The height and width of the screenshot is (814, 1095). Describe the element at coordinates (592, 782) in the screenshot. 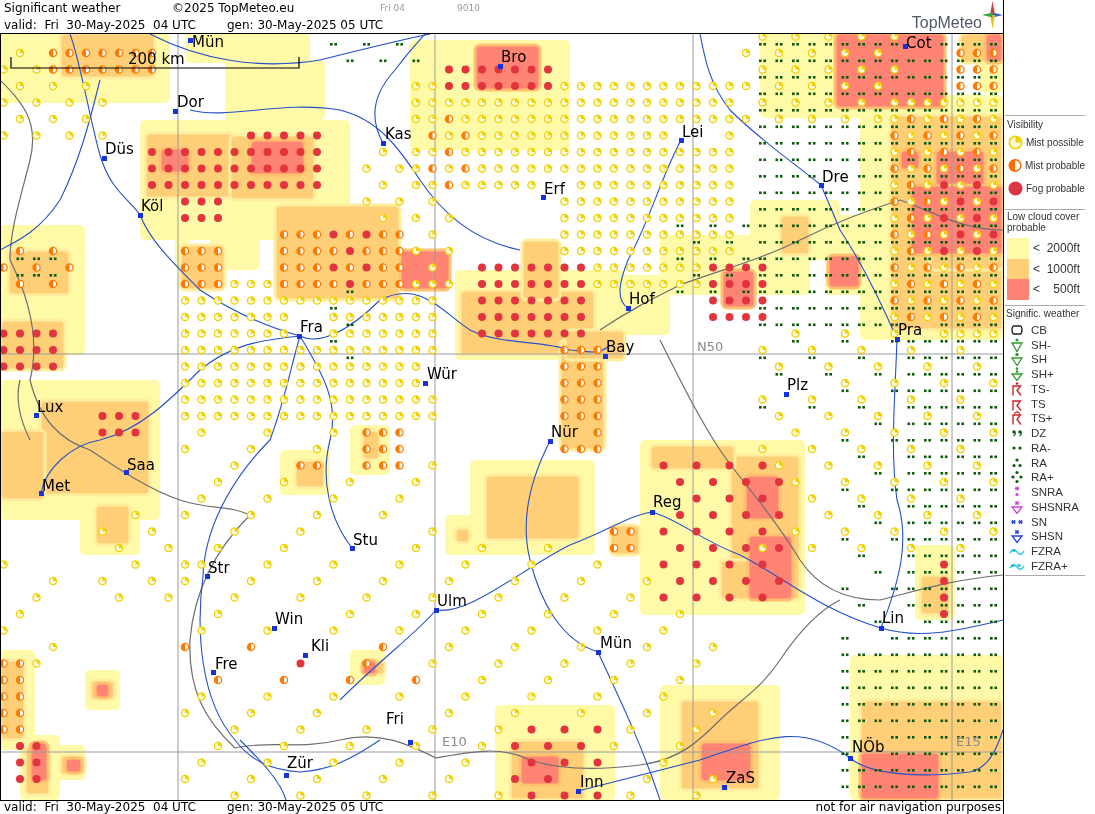

I see `city-label: Inn` at that location.